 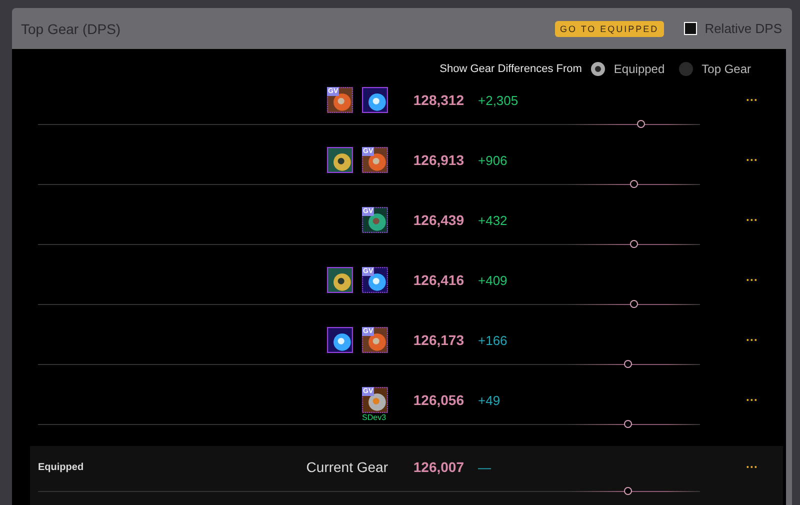 What do you see at coordinates (438, 100) in the screenshot?
I see `dps-value: 128,312` at bounding box center [438, 100].